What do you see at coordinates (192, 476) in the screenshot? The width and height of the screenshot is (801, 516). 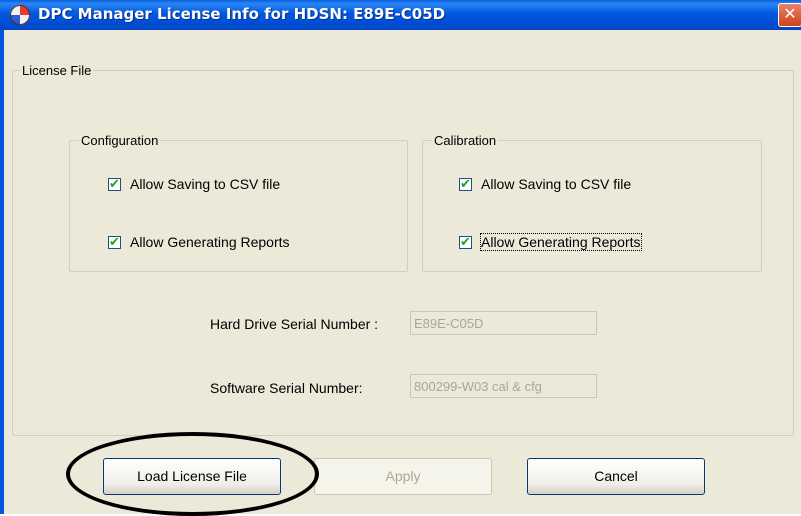 I see `load-license-file-button: Load License File` at bounding box center [192, 476].